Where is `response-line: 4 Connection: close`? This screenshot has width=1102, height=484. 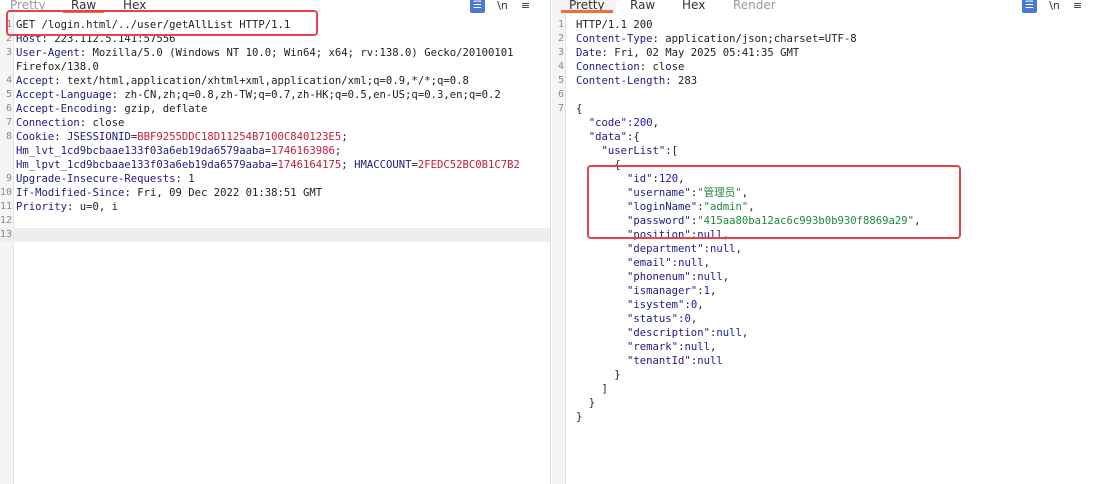
response-line: 4 Connection: close is located at coordinates (827, 67).